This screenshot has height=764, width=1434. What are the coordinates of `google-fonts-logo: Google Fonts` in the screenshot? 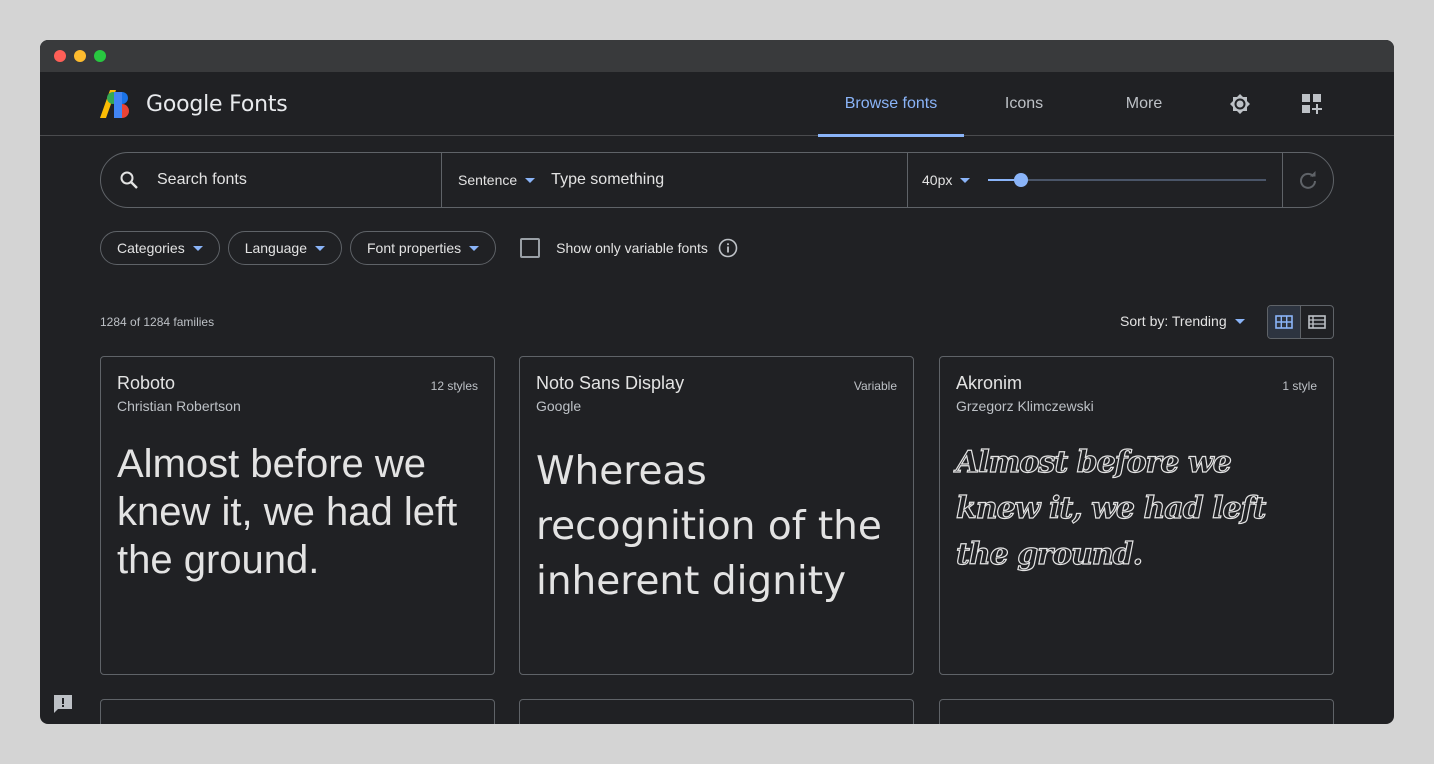 It's located at (194, 104).